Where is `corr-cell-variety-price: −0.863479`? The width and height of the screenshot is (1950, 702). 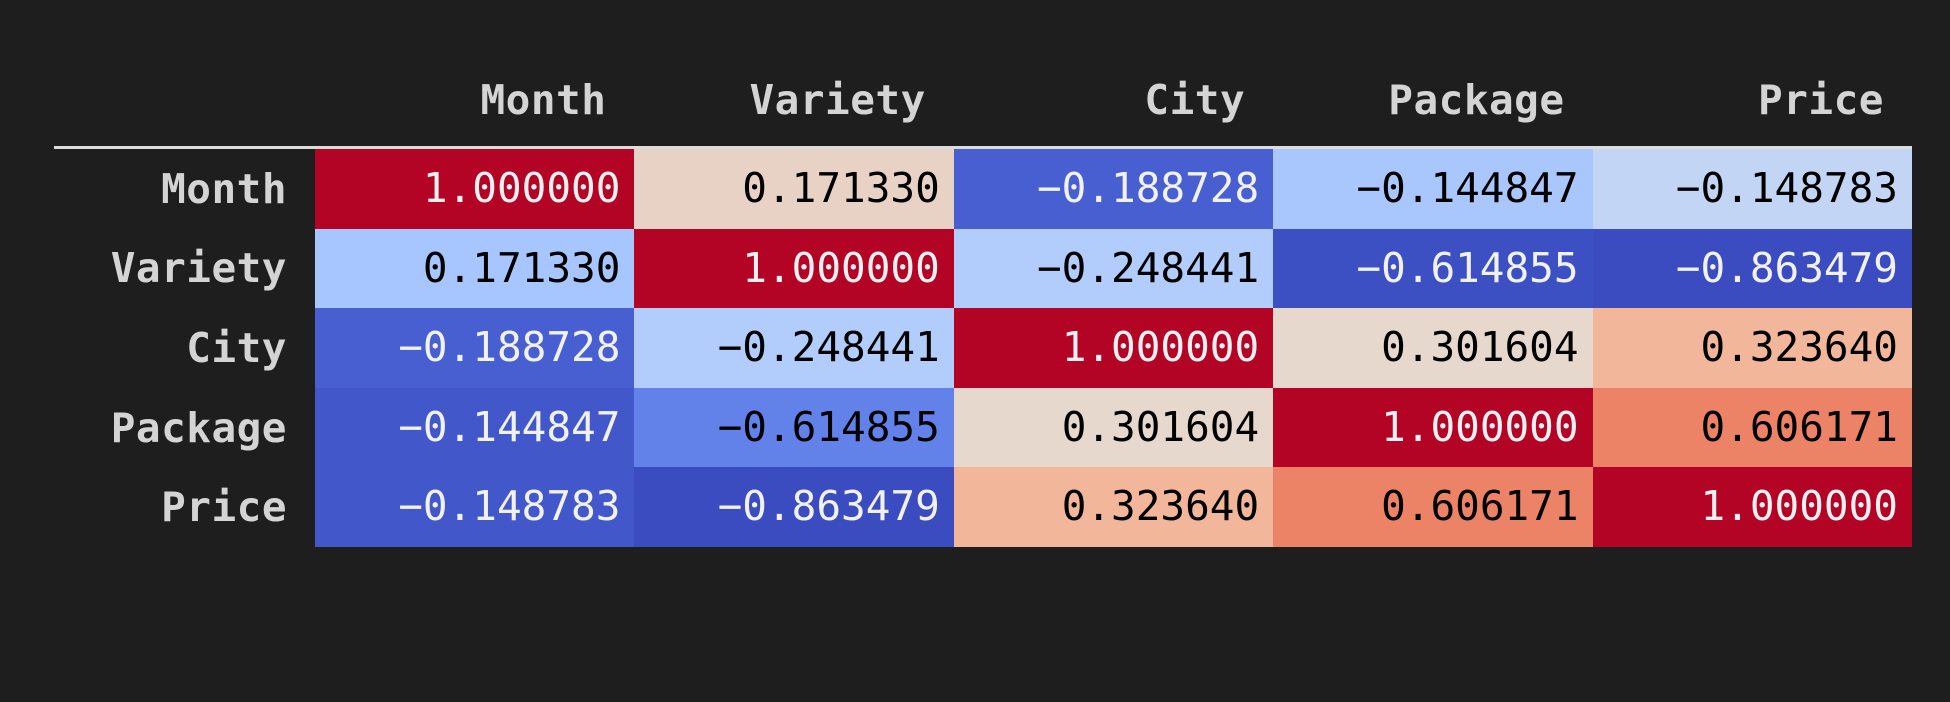
corr-cell-variety-price: −0.863479 is located at coordinates (1752, 268).